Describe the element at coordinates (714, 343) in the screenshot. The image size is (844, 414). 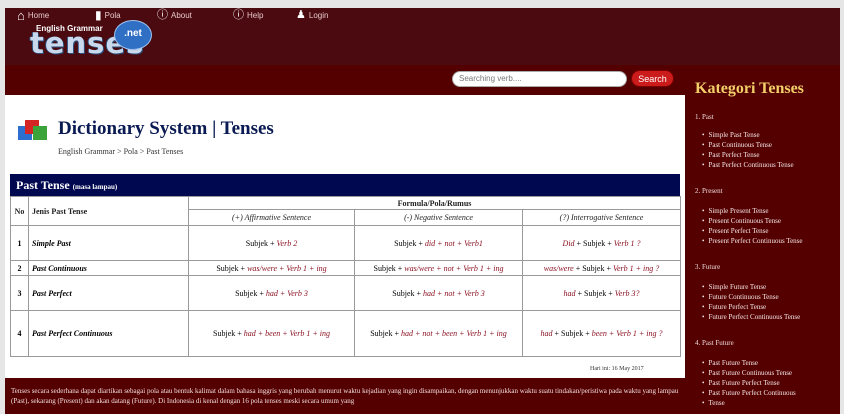
I see `category-past-future: 4. Past Future` at that location.